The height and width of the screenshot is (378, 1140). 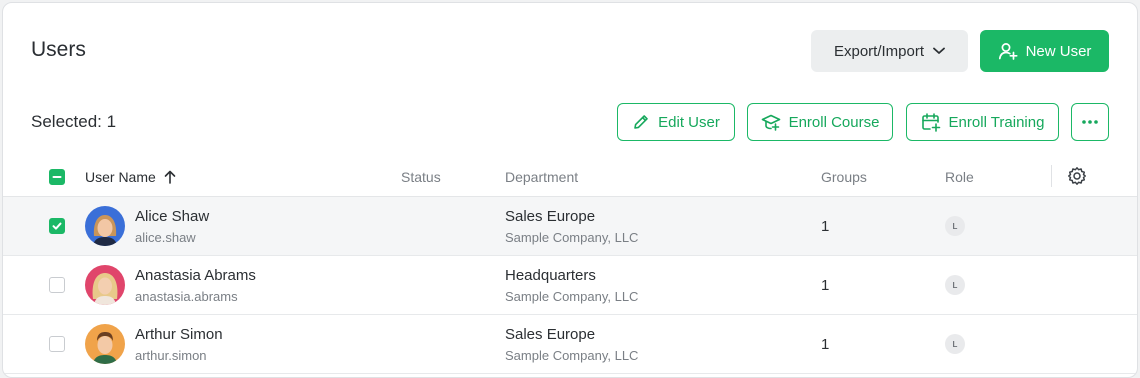 What do you see at coordinates (939, 50) in the screenshot?
I see `chevron-down-icon` at bounding box center [939, 50].